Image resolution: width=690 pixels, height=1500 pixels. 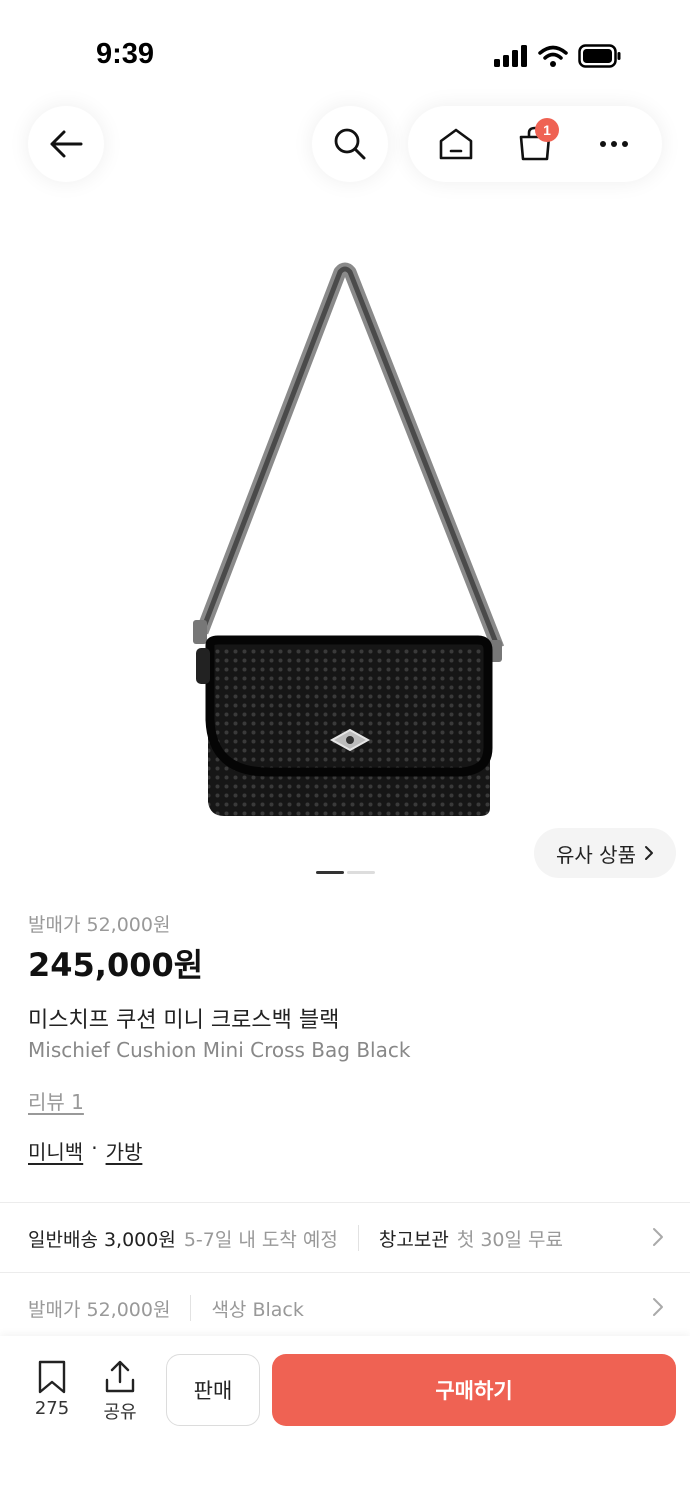 I want to click on buy-button: 구매하기, so click(x=474, y=1390).